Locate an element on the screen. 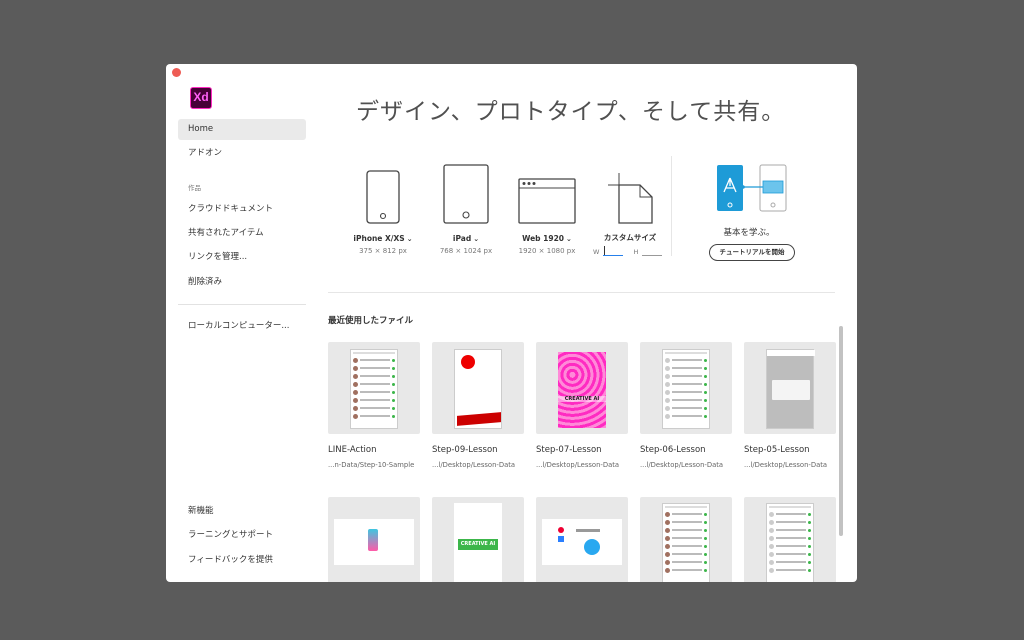 The image size is (1024, 640). sidebar-item-home: Home is located at coordinates (242, 129).